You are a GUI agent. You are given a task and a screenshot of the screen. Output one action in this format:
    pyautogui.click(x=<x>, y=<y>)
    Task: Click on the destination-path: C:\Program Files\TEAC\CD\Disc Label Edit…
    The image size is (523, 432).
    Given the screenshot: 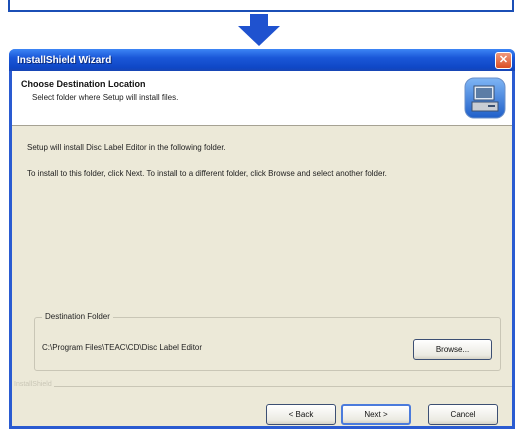 What is the action you would take?
    pyautogui.click(x=122, y=347)
    